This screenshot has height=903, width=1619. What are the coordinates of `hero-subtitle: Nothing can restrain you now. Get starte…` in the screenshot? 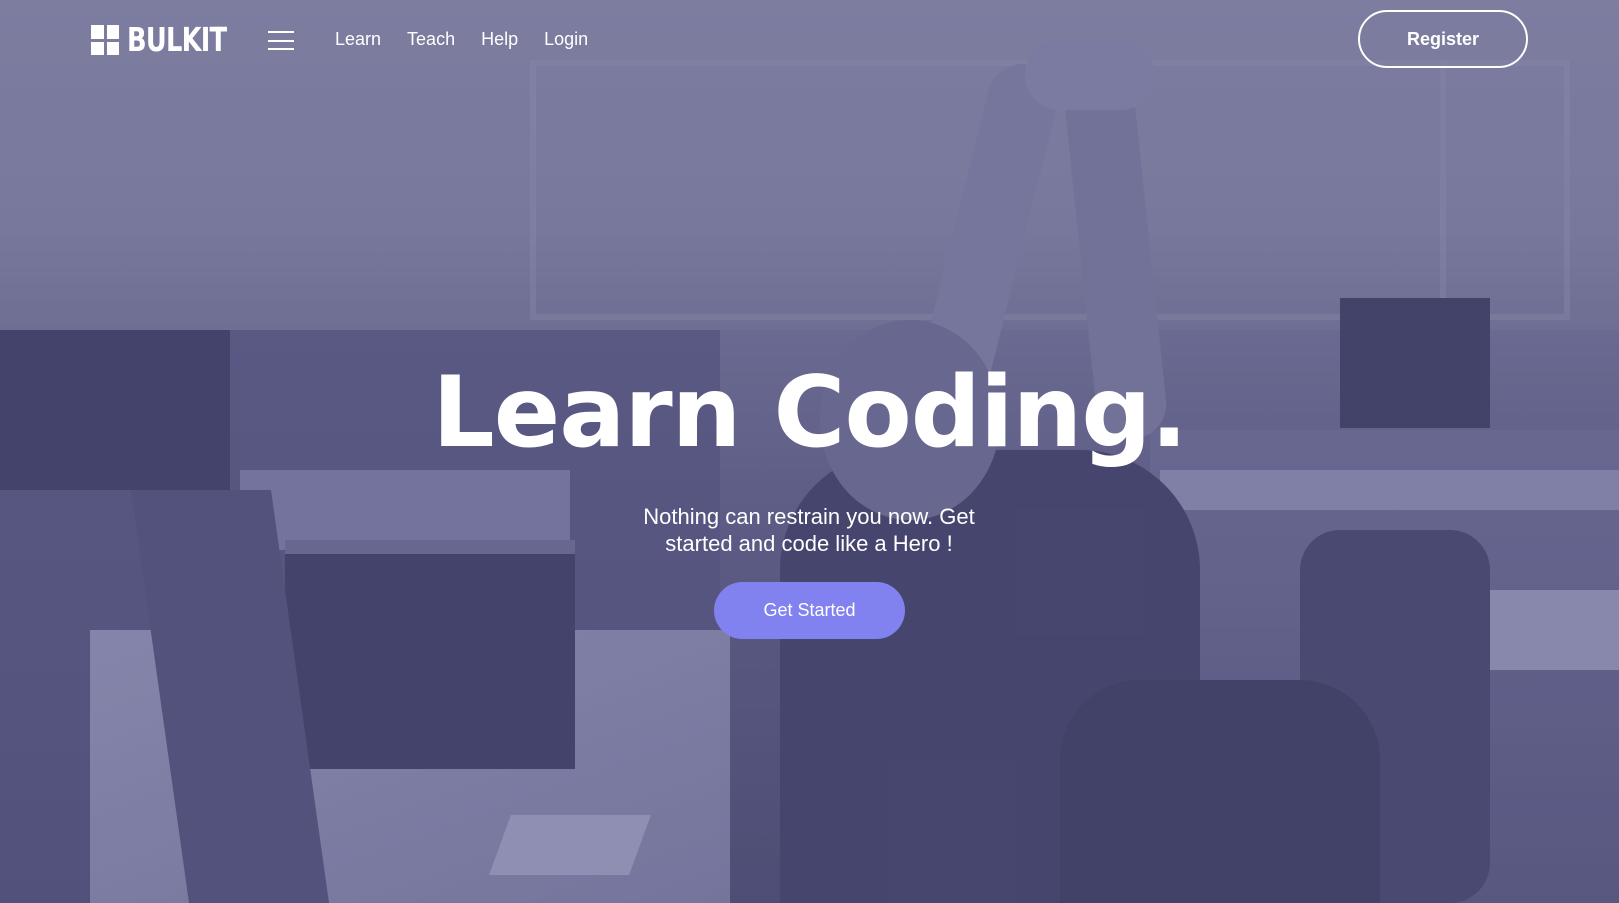 It's located at (809, 530).